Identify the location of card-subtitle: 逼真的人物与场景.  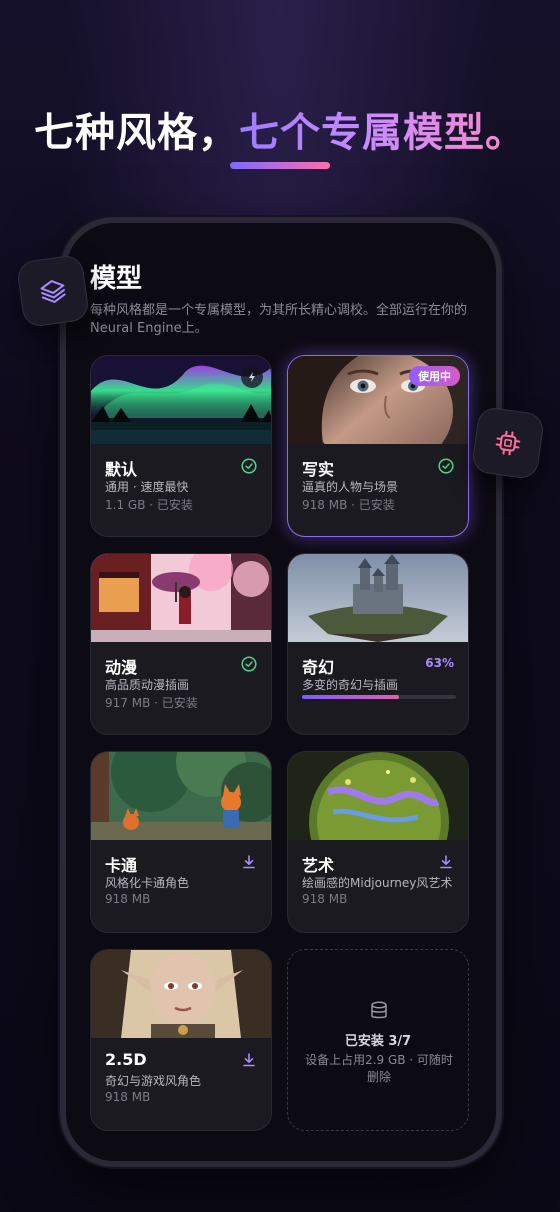
(350, 487).